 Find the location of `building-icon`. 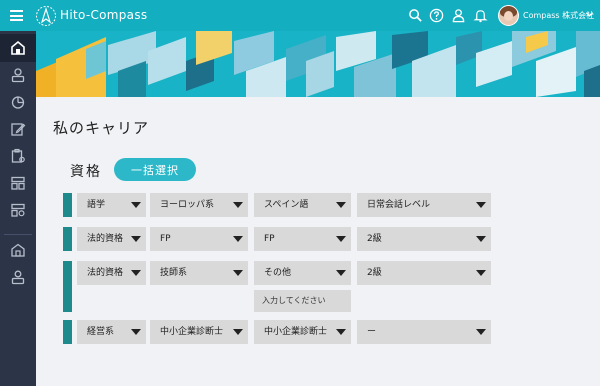

building-icon is located at coordinates (18, 250).